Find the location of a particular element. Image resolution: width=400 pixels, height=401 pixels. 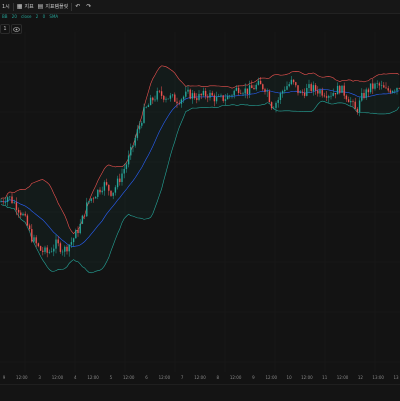

indicator-button: ▦ 지표 is located at coordinates (25, 6).